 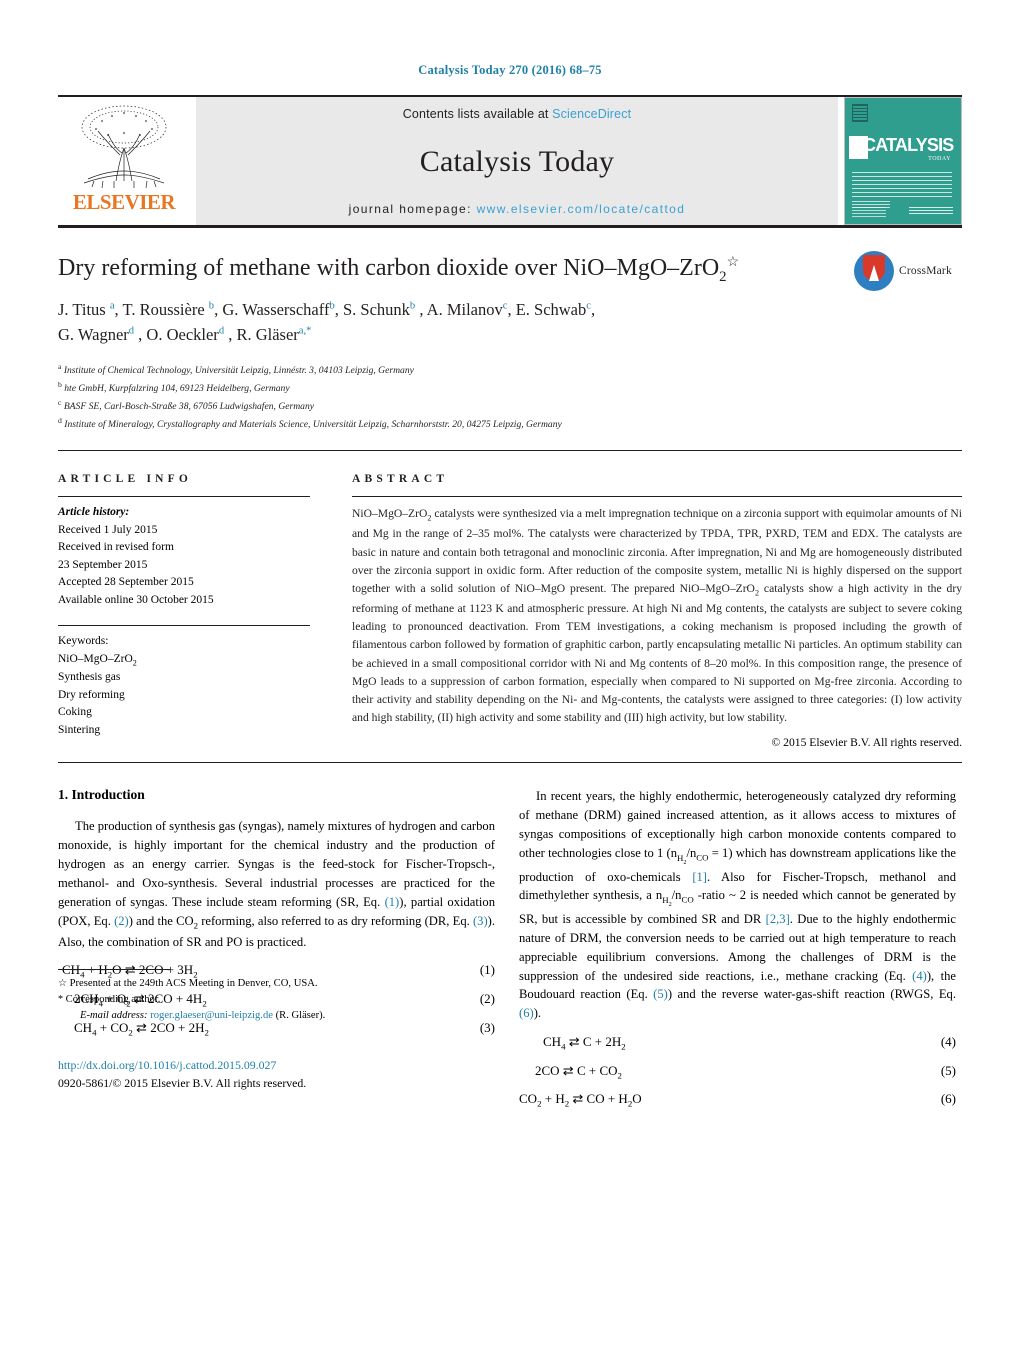 What do you see at coordinates (125, 479) in the screenshot?
I see `article-info-heading: ARTICLE INFO` at bounding box center [125, 479].